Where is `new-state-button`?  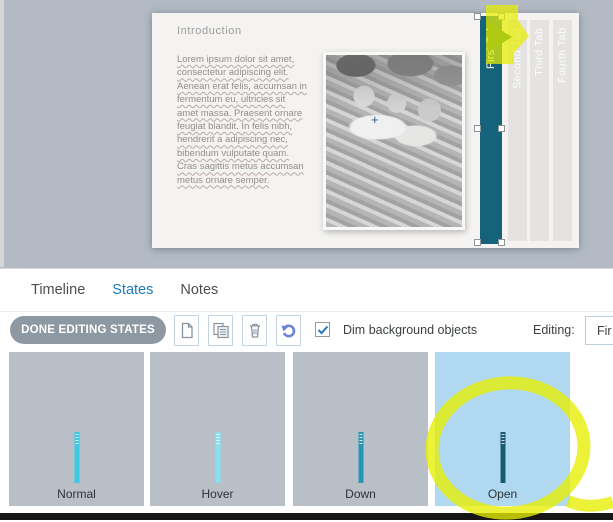
new-state-button is located at coordinates (186, 330).